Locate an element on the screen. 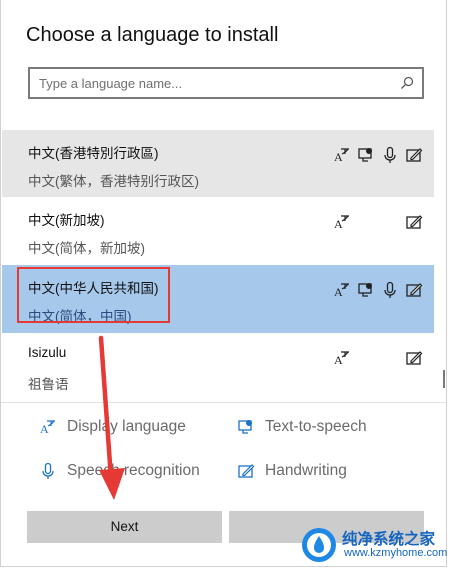 The width and height of the screenshot is (450, 569). watermark-name: 纯净系统之家 is located at coordinates (389, 539).